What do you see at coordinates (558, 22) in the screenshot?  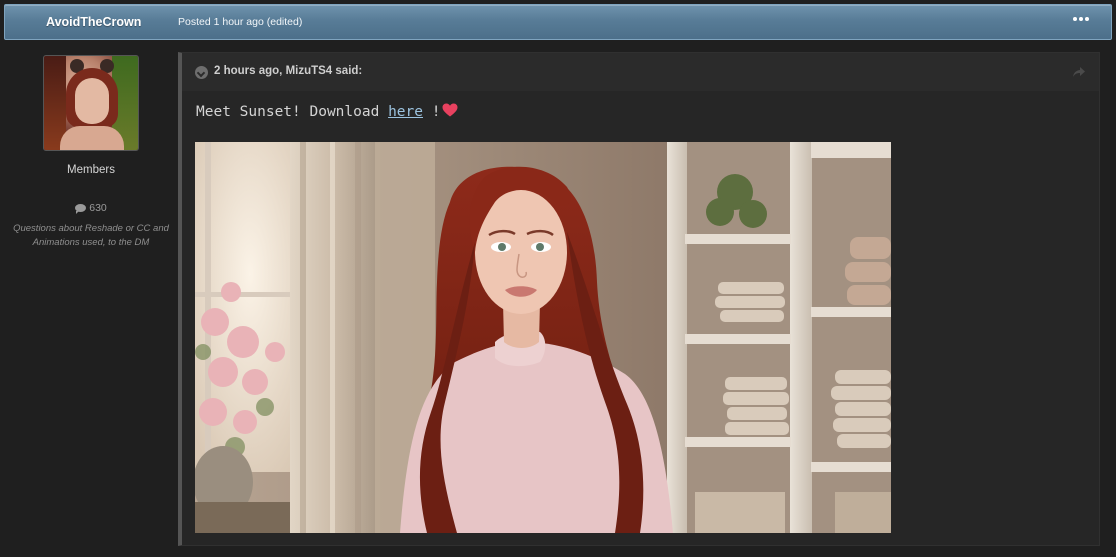 I see `post-header: AvoidTheCrown Posted 1 hour ago (edited)` at bounding box center [558, 22].